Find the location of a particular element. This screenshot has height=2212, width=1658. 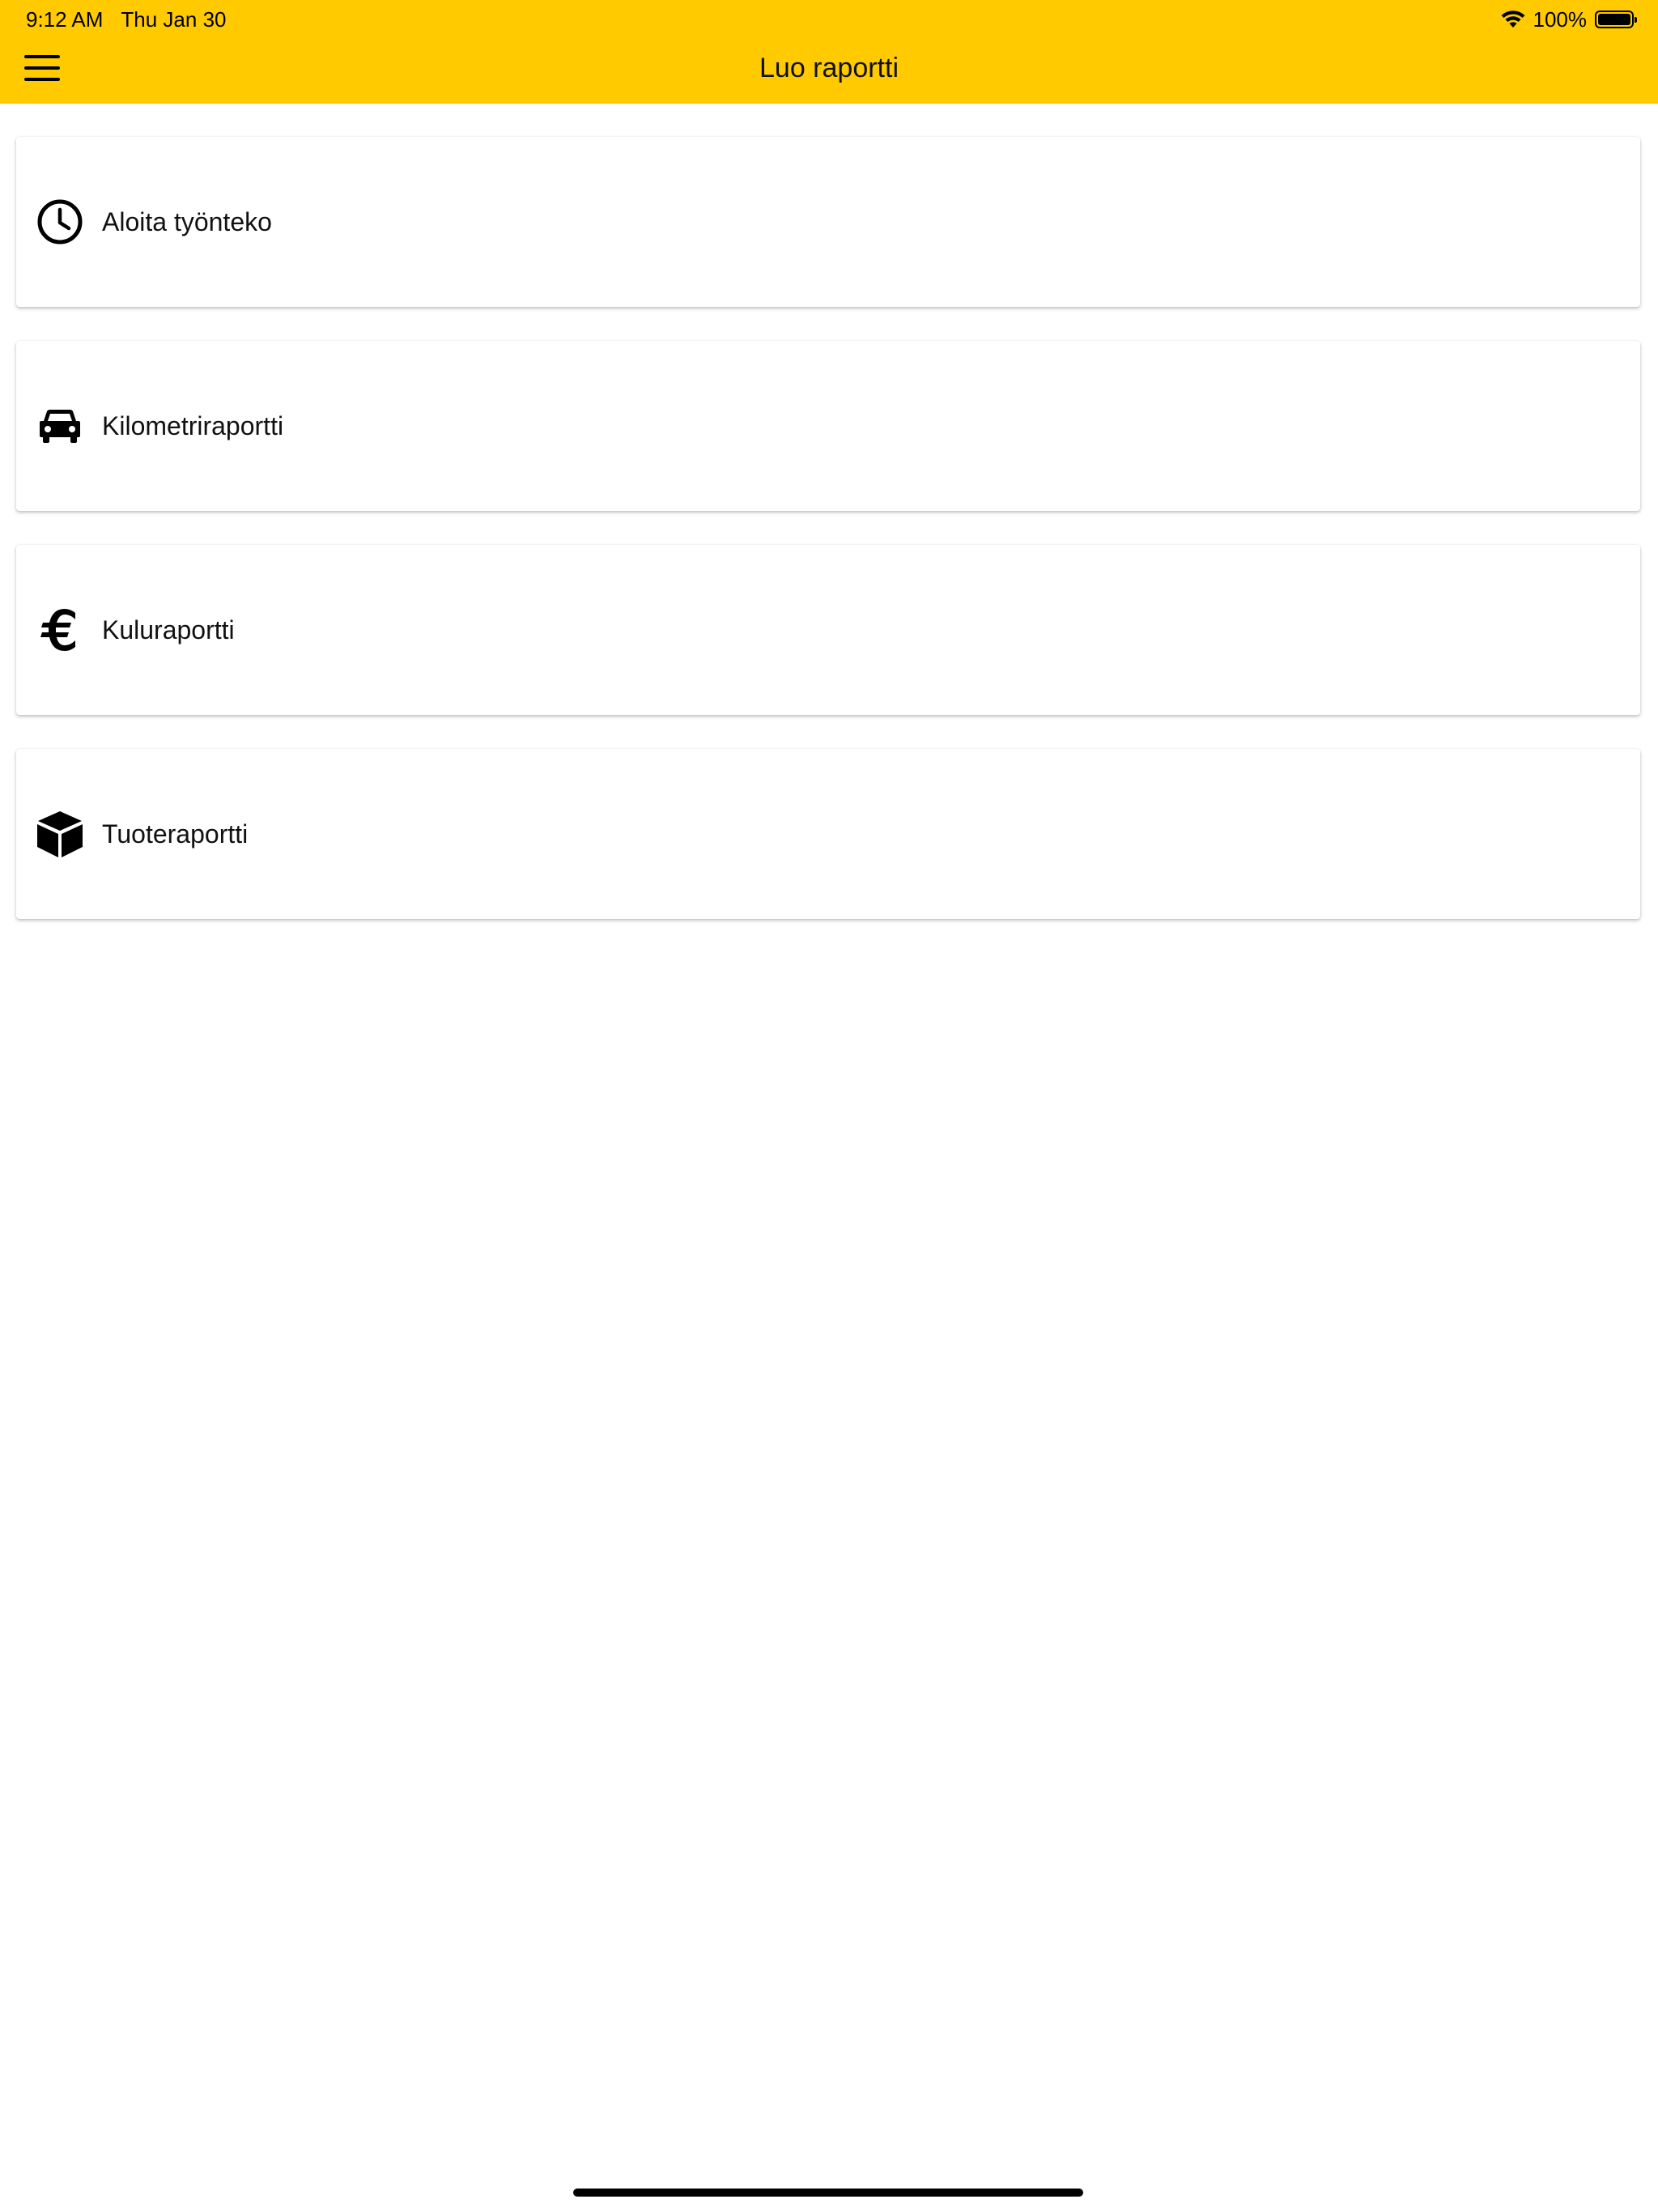

page-title: Luo raportti is located at coordinates (829, 68).